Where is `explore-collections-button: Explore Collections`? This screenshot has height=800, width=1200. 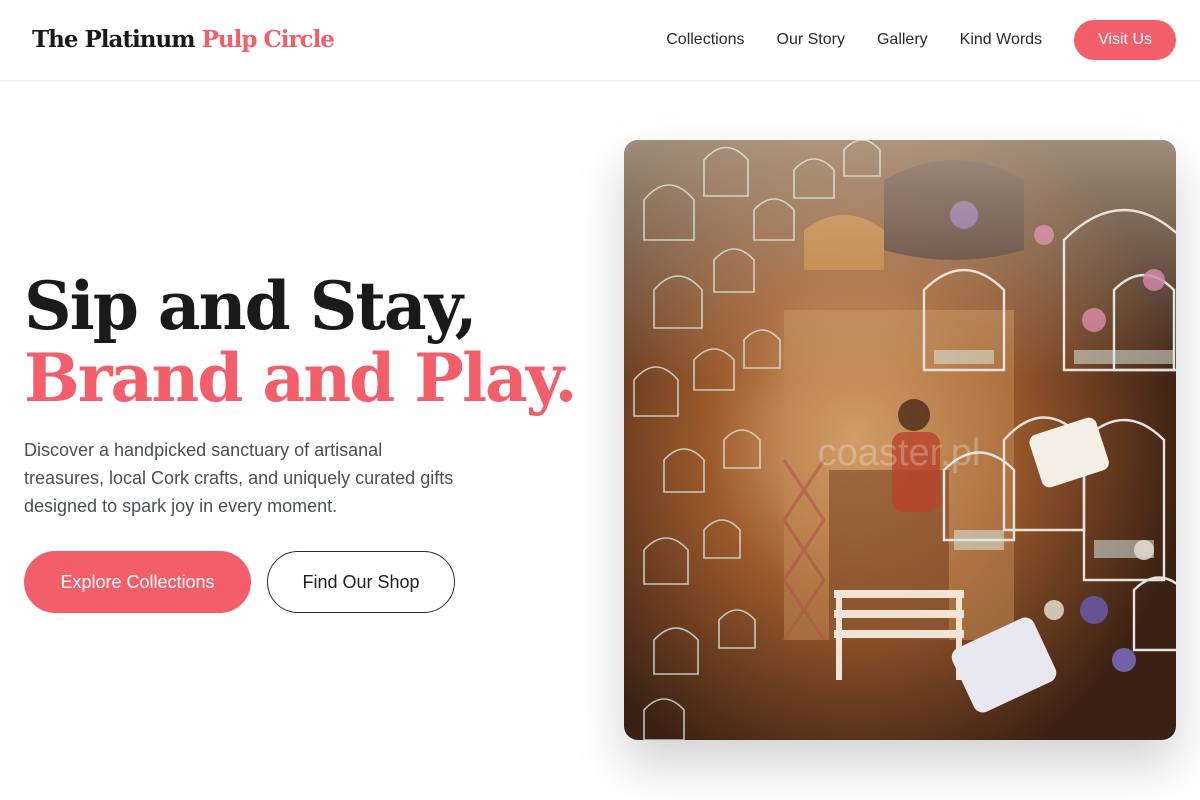 explore-collections-button: Explore Collections is located at coordinates (137, 582).